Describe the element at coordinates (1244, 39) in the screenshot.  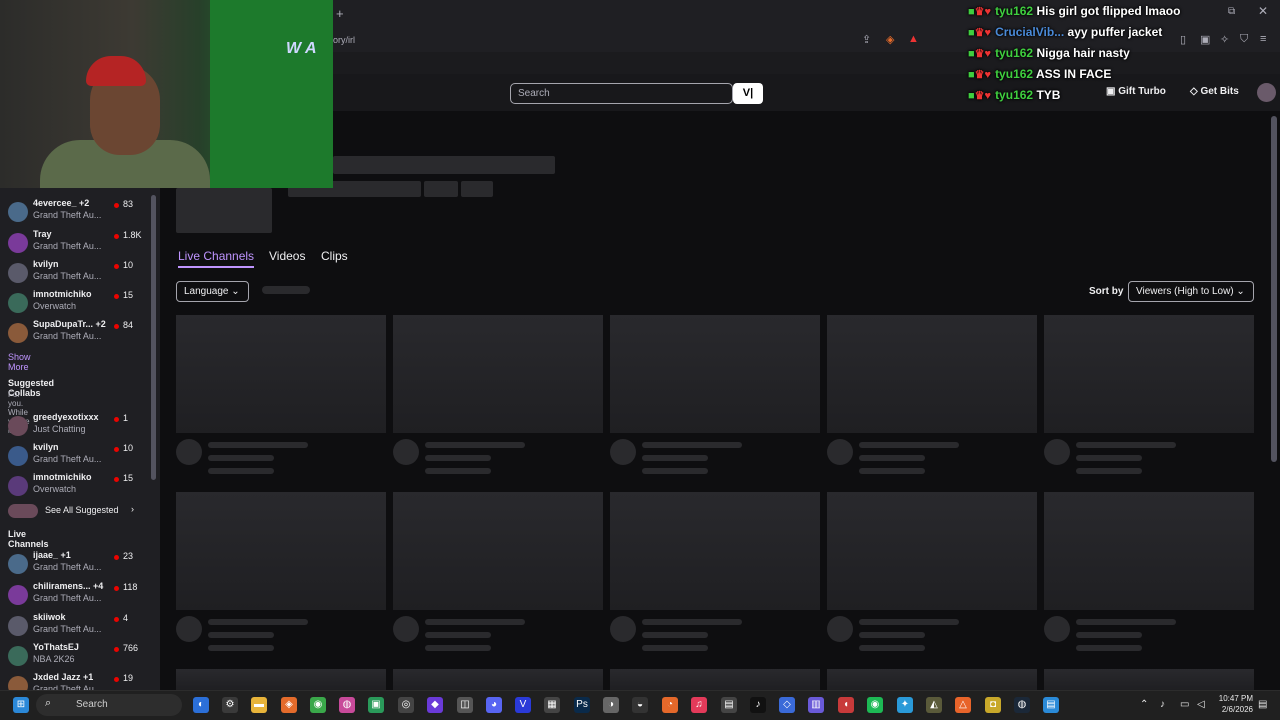
I see `vpn-icon: ⛉` at that location.